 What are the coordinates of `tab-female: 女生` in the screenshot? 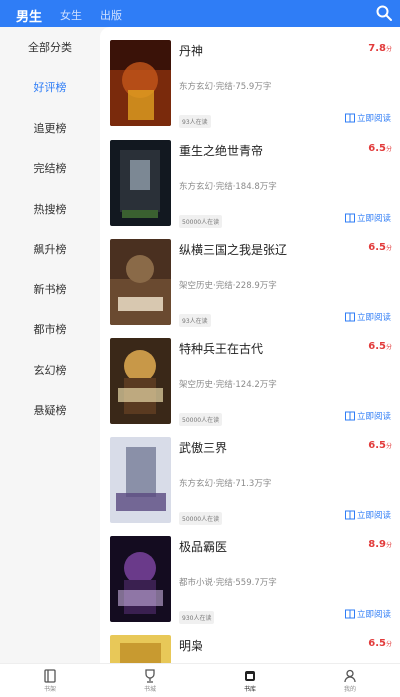 It's located at (71, 15).